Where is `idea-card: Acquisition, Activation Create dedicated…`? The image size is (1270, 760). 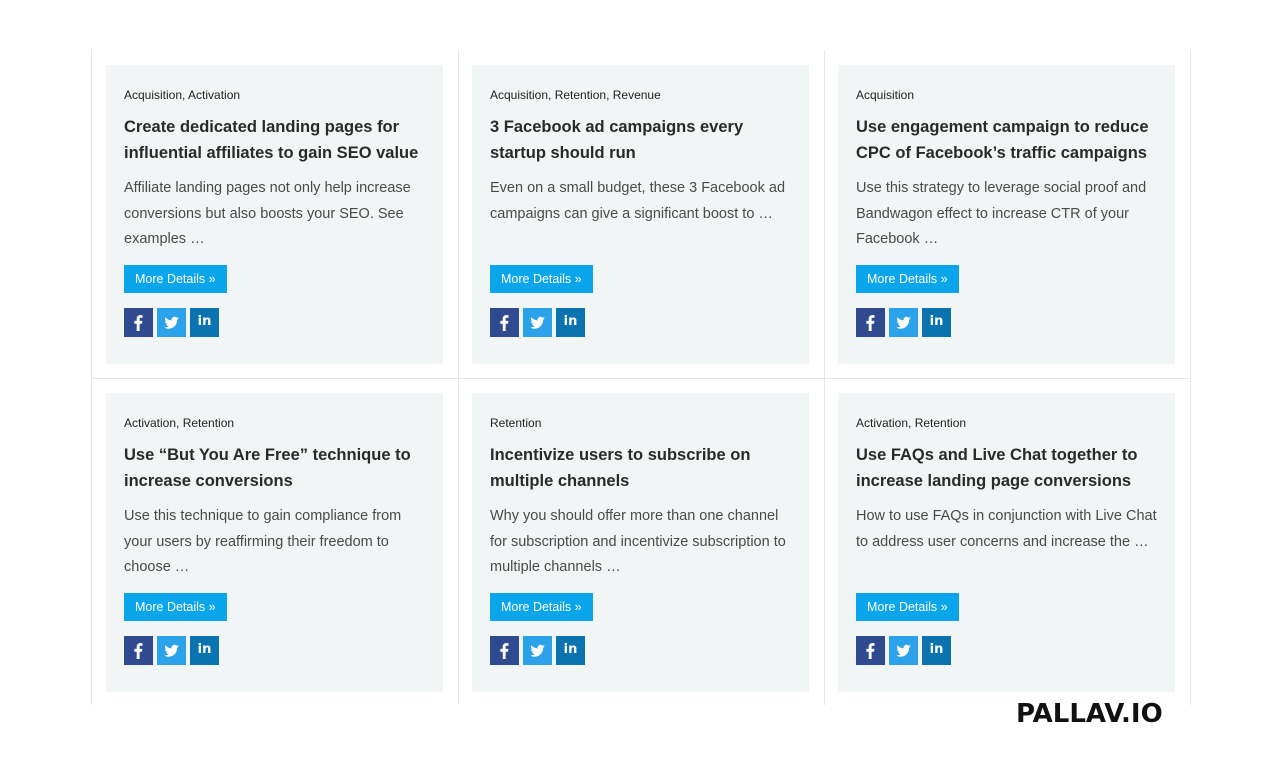
idea-card: Acquisition, Activation Create dedicated… is located at coordinates (274, 214).